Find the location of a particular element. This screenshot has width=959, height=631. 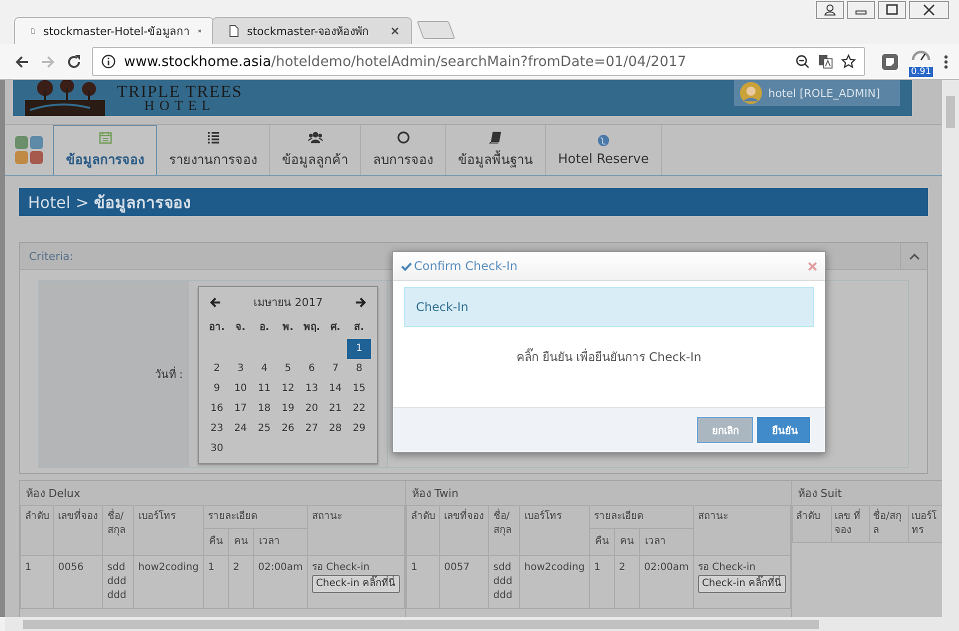

calendar-day: 29 is located at coordinates (359, 429).